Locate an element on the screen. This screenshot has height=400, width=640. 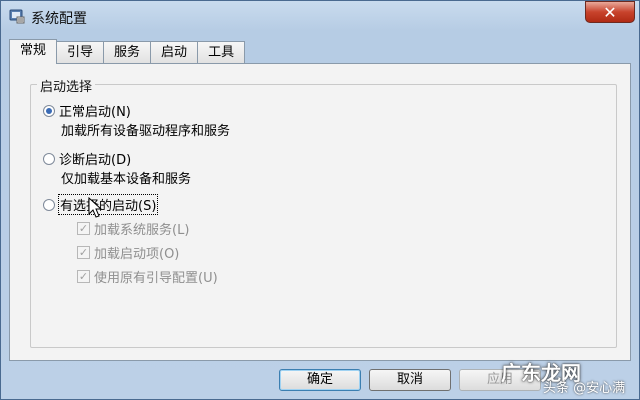
cancel-button: 取消 is located at coordinates (410, 380).